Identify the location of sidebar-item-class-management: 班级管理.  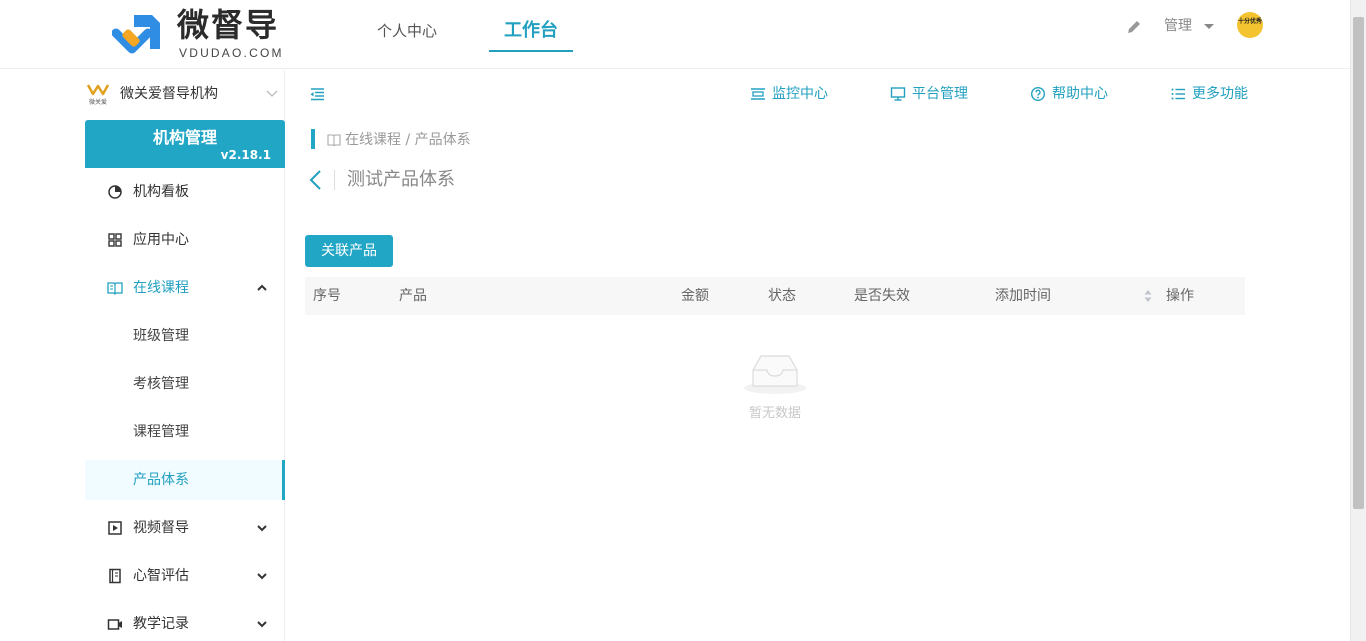
(185, 336).